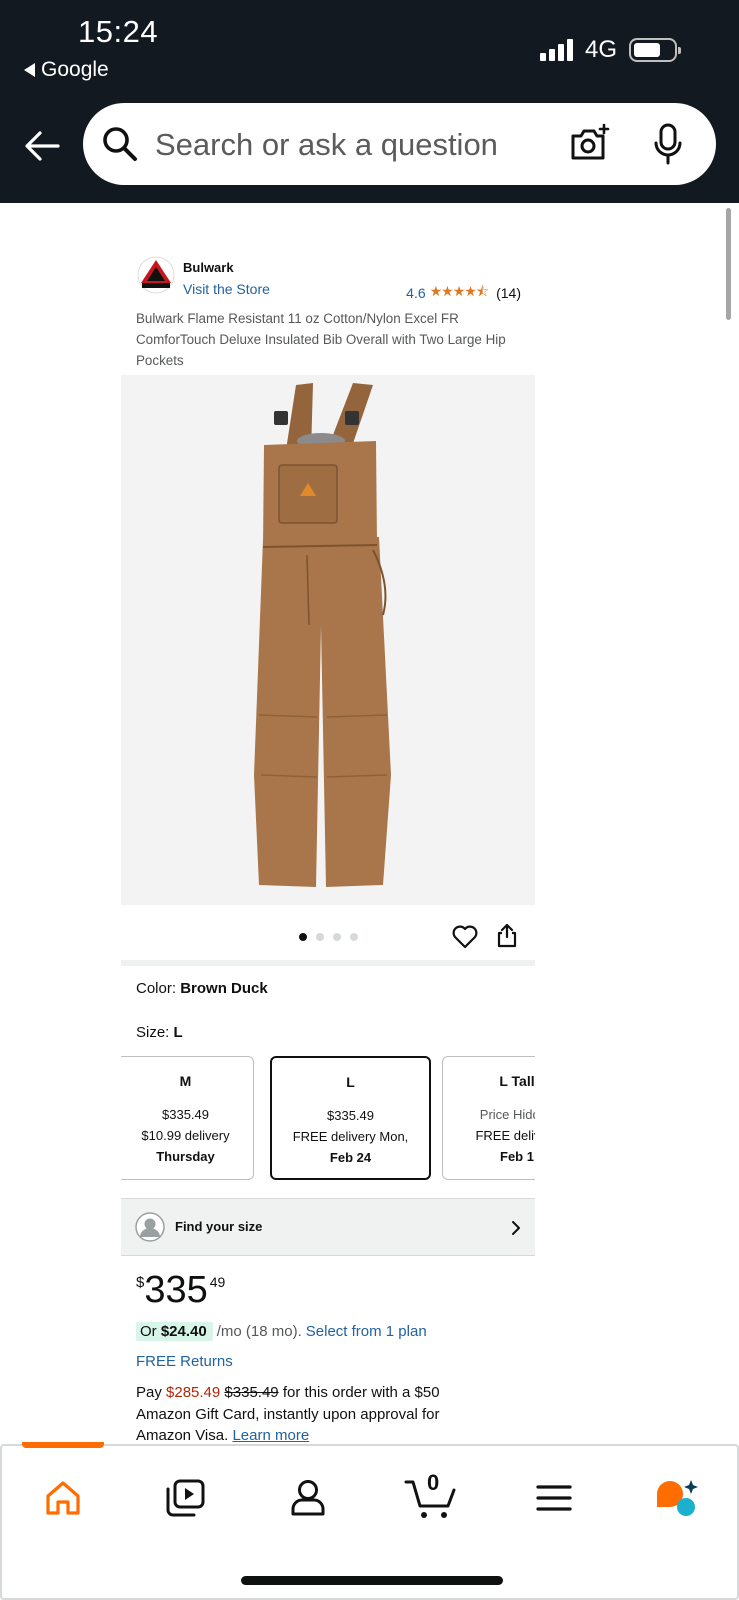 The height and width of the screenshot is (1600, 739). Describe the element at coordinates (556, 50) in the screenshot. I see `signal-icon` at that location.